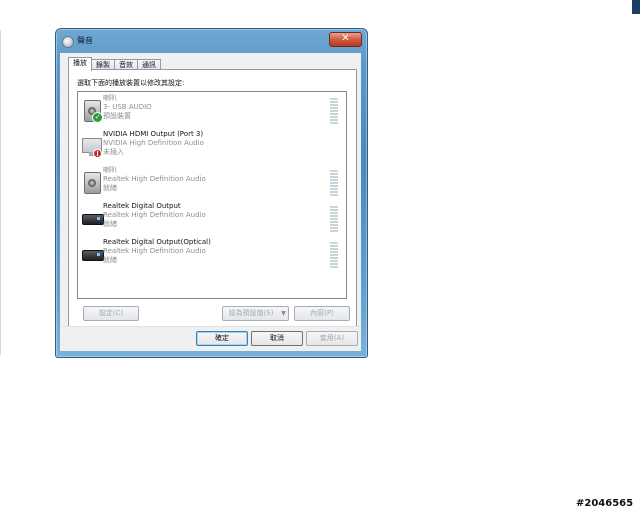 Image resolution: width=640 pixels, height=512 pixels. I want to click on dialog-button-bar: 確定 取消 套用(A), so click(210, 338).